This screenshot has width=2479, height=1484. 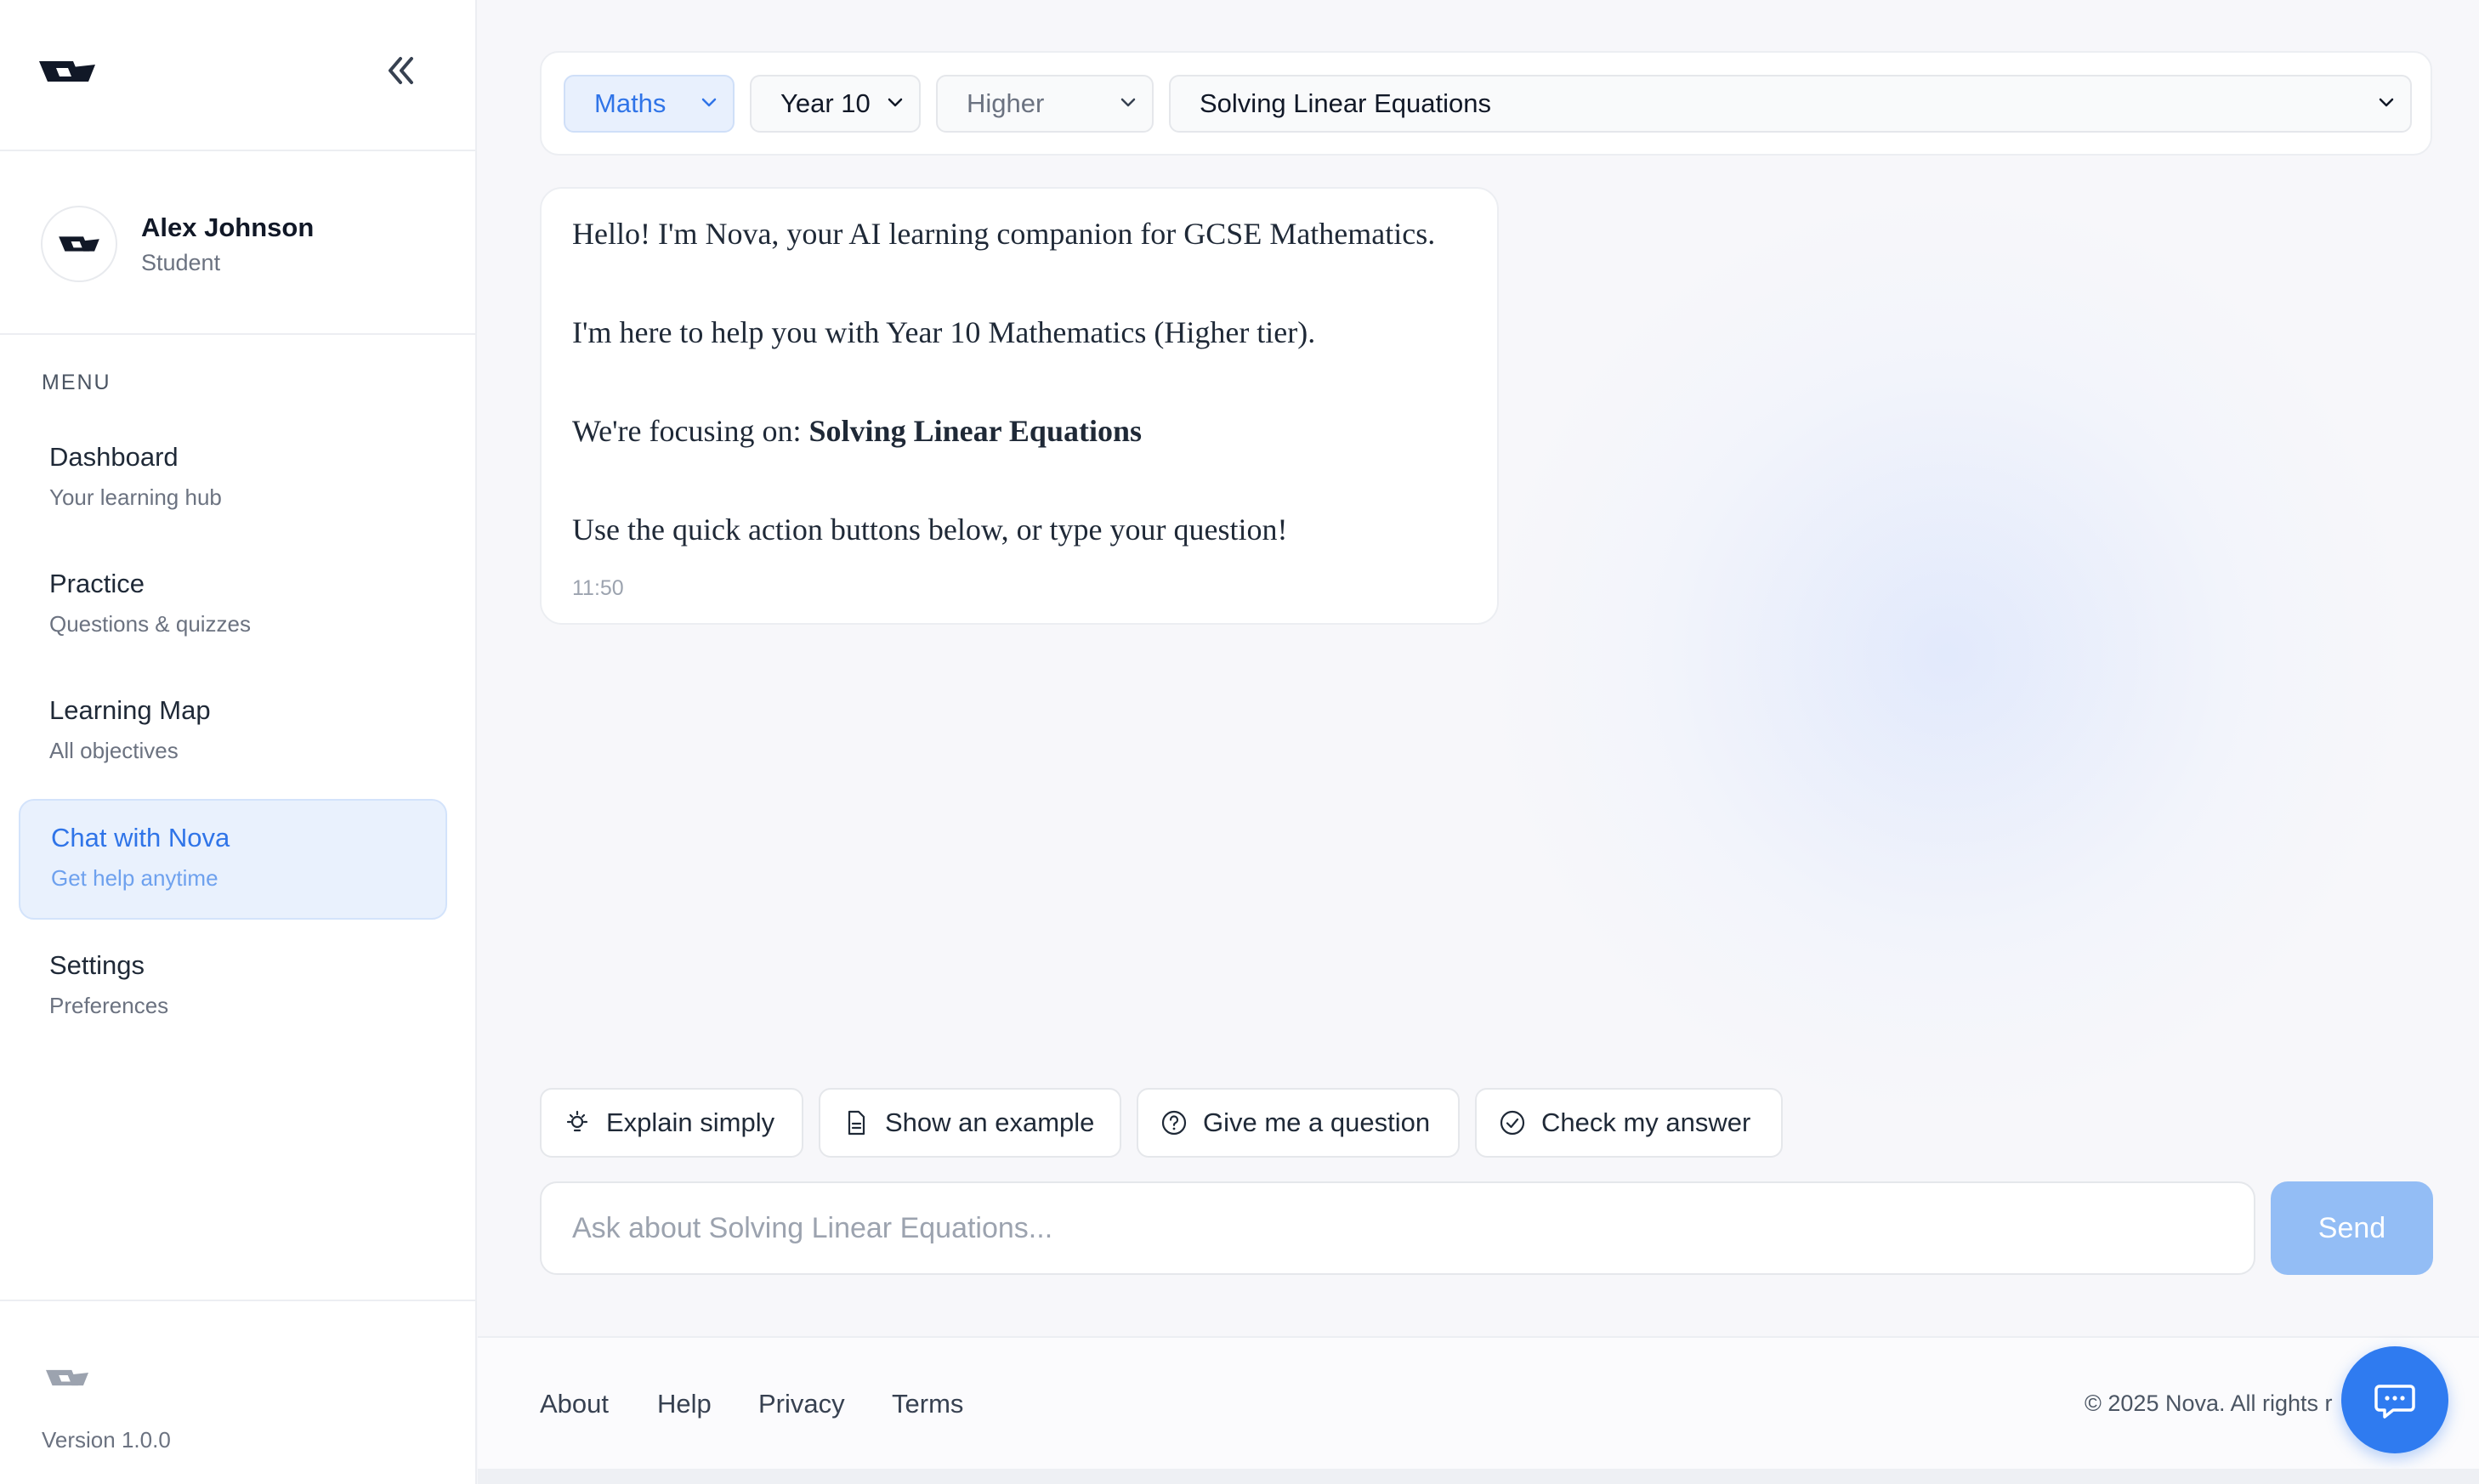 What do you see at coordinates (577, 1121) in the screenshot?
I see `lightbulb-icon` at bounding box center [577, 1121].